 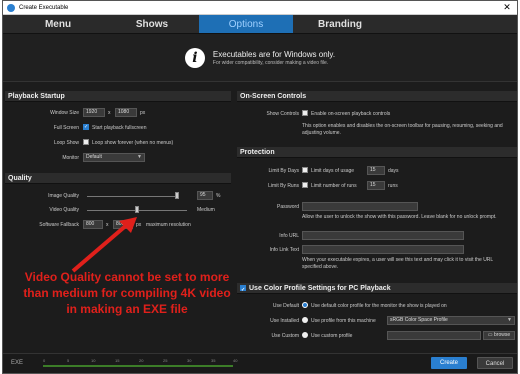 What do you see at coordinates (283, 171) in the screenshot?
I see `limit-by-days-label: Limit By Days` at bounding box center [283, 171].